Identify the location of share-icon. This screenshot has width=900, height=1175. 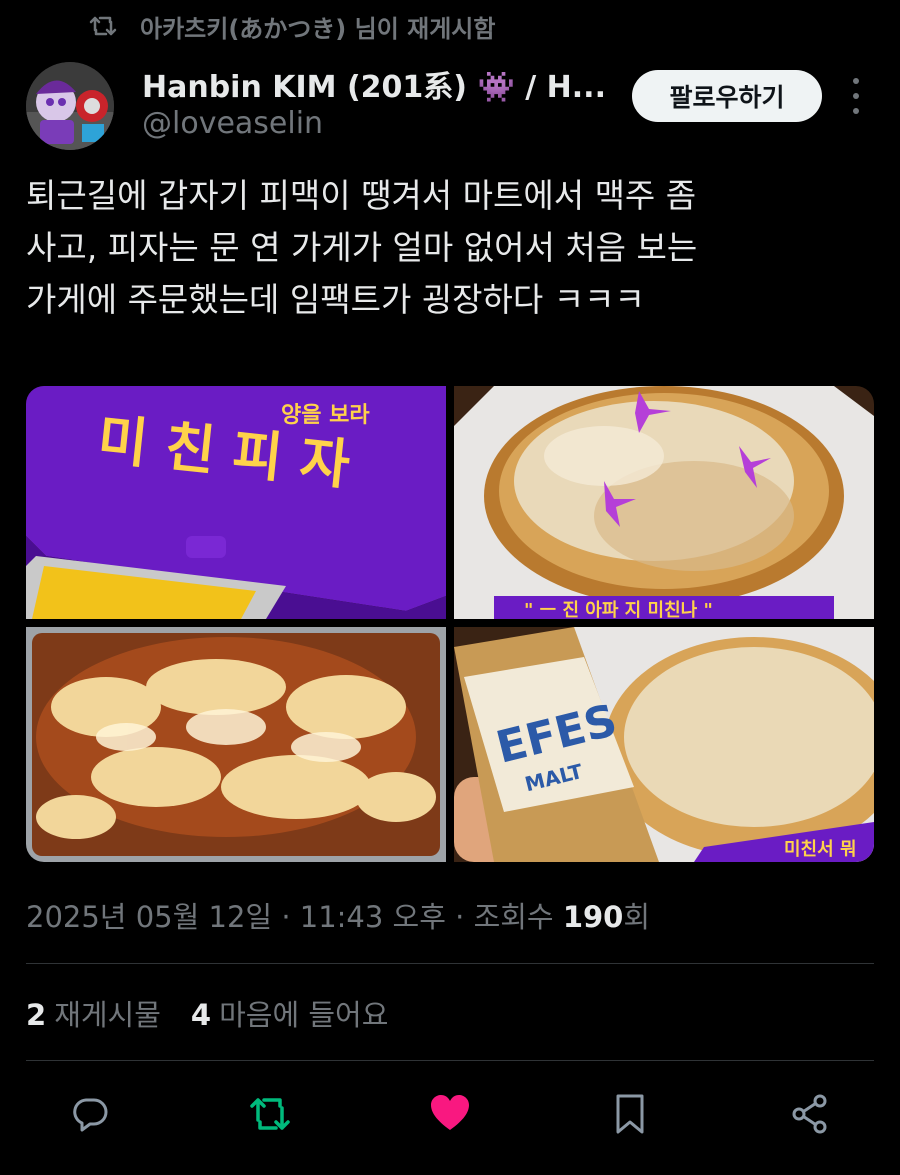
(809, 1114).